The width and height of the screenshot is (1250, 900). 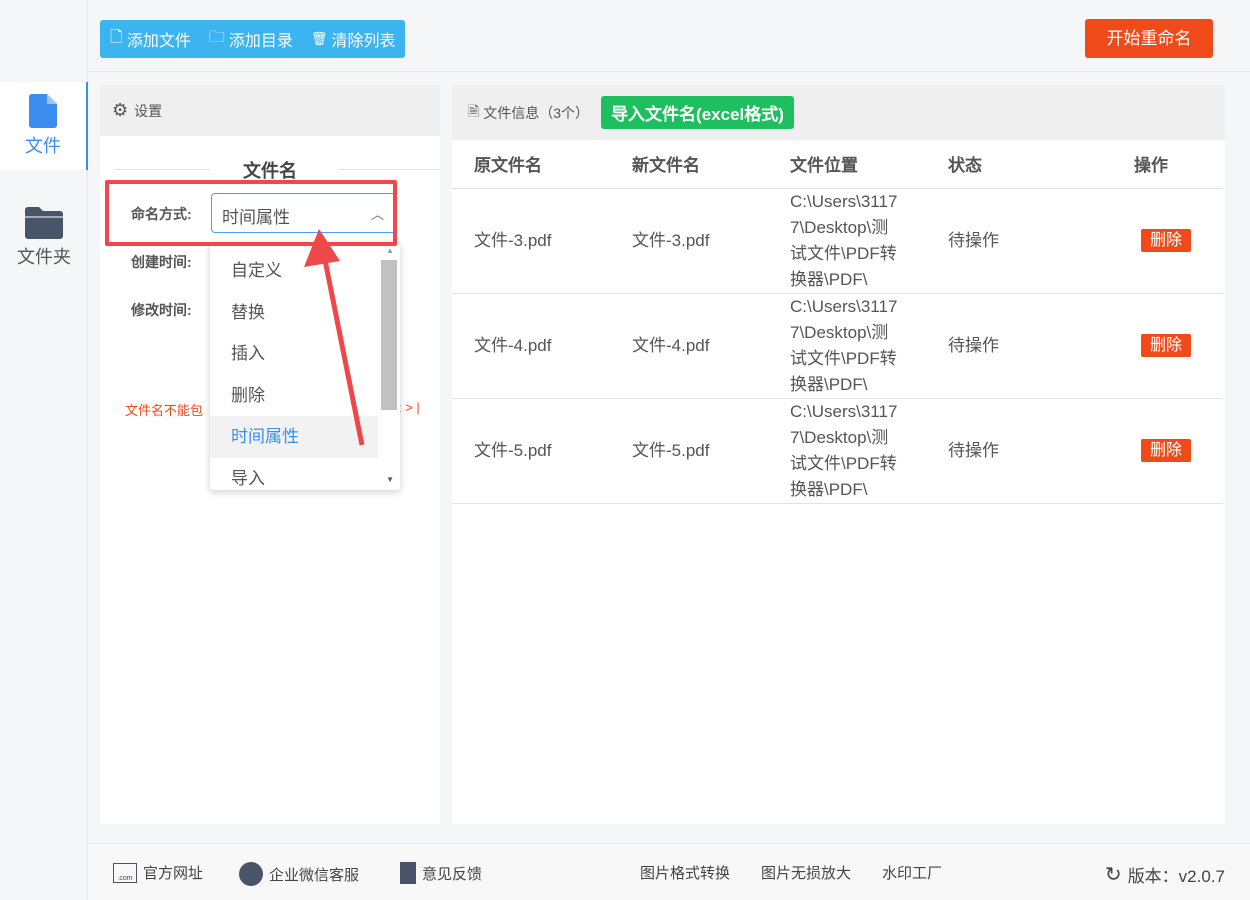 What do you see at coordinates (531, 241) in the screenshot?
I see `original-name: 文件-3.pdf` at bounding box center [531, 241].